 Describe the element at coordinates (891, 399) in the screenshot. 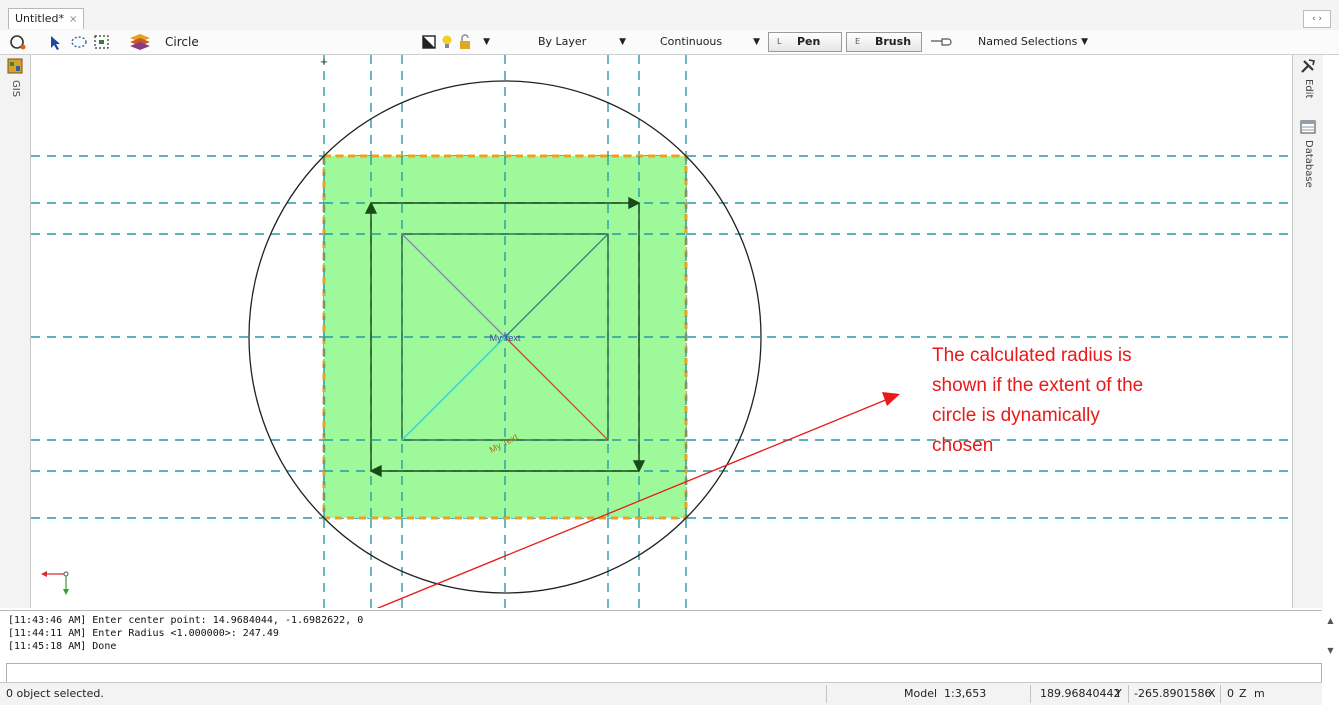

I see `annotation-arrow-head` at that location.